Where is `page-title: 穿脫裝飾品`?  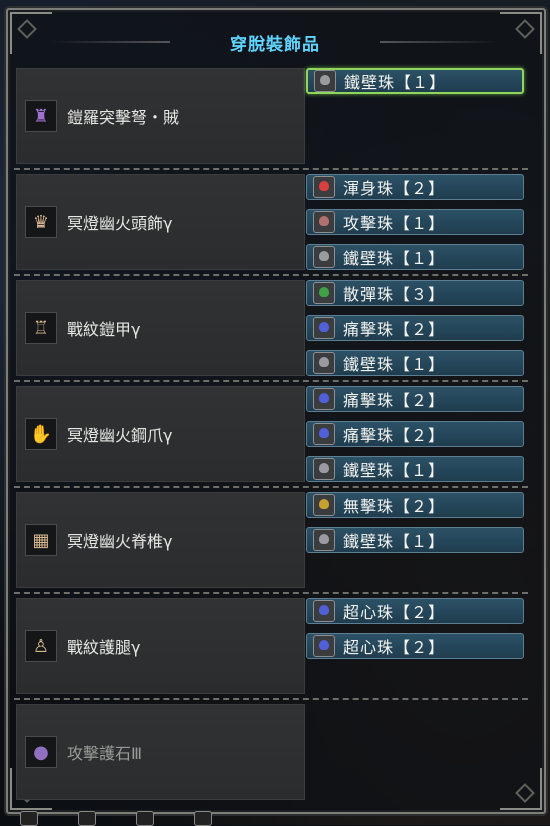
page-title: 穿脫裝飾品 is located at coordinates (275, 44).